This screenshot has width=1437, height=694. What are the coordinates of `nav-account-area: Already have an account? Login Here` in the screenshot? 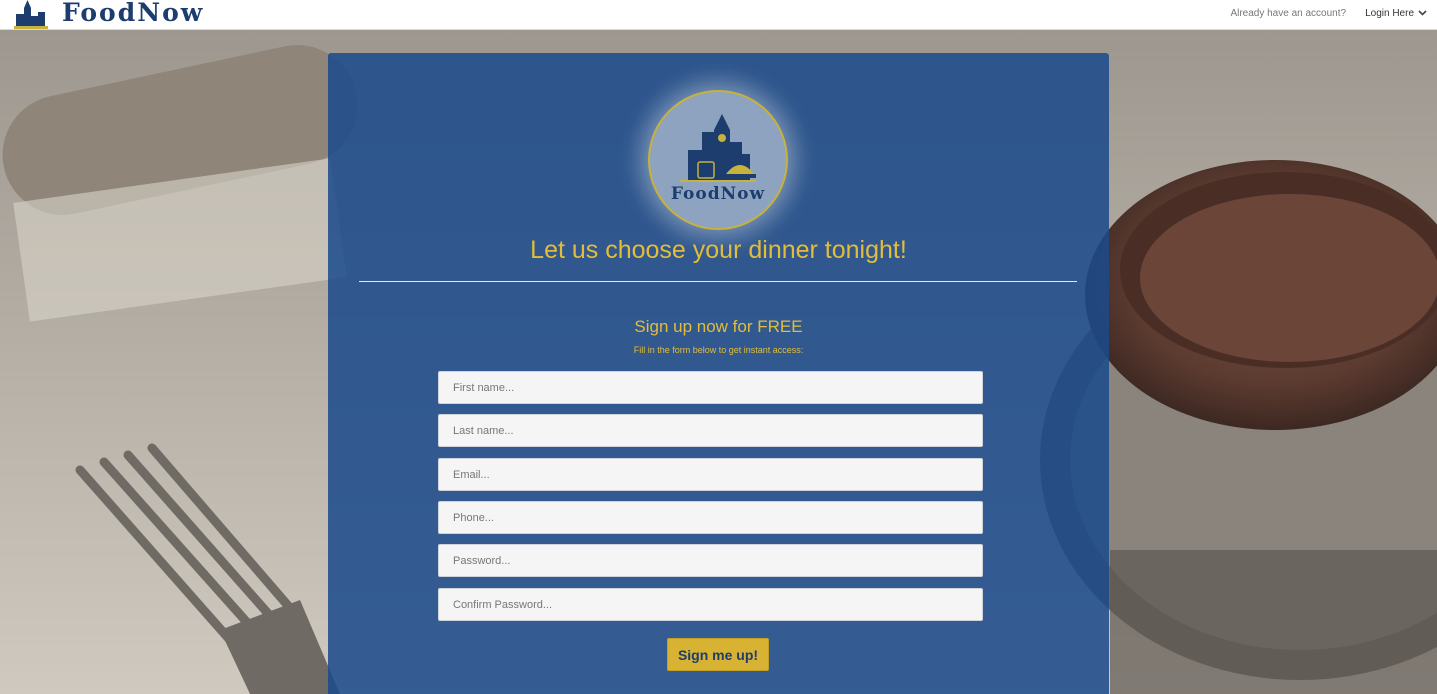 It's located at (1328, 13).